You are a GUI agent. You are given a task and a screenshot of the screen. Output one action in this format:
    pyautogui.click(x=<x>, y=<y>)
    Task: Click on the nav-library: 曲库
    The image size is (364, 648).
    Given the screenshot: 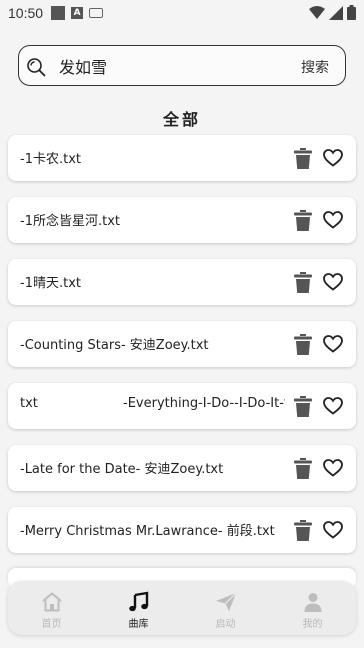 What is the action you would take?
    pyautogui.click(x=138, y=608)
    